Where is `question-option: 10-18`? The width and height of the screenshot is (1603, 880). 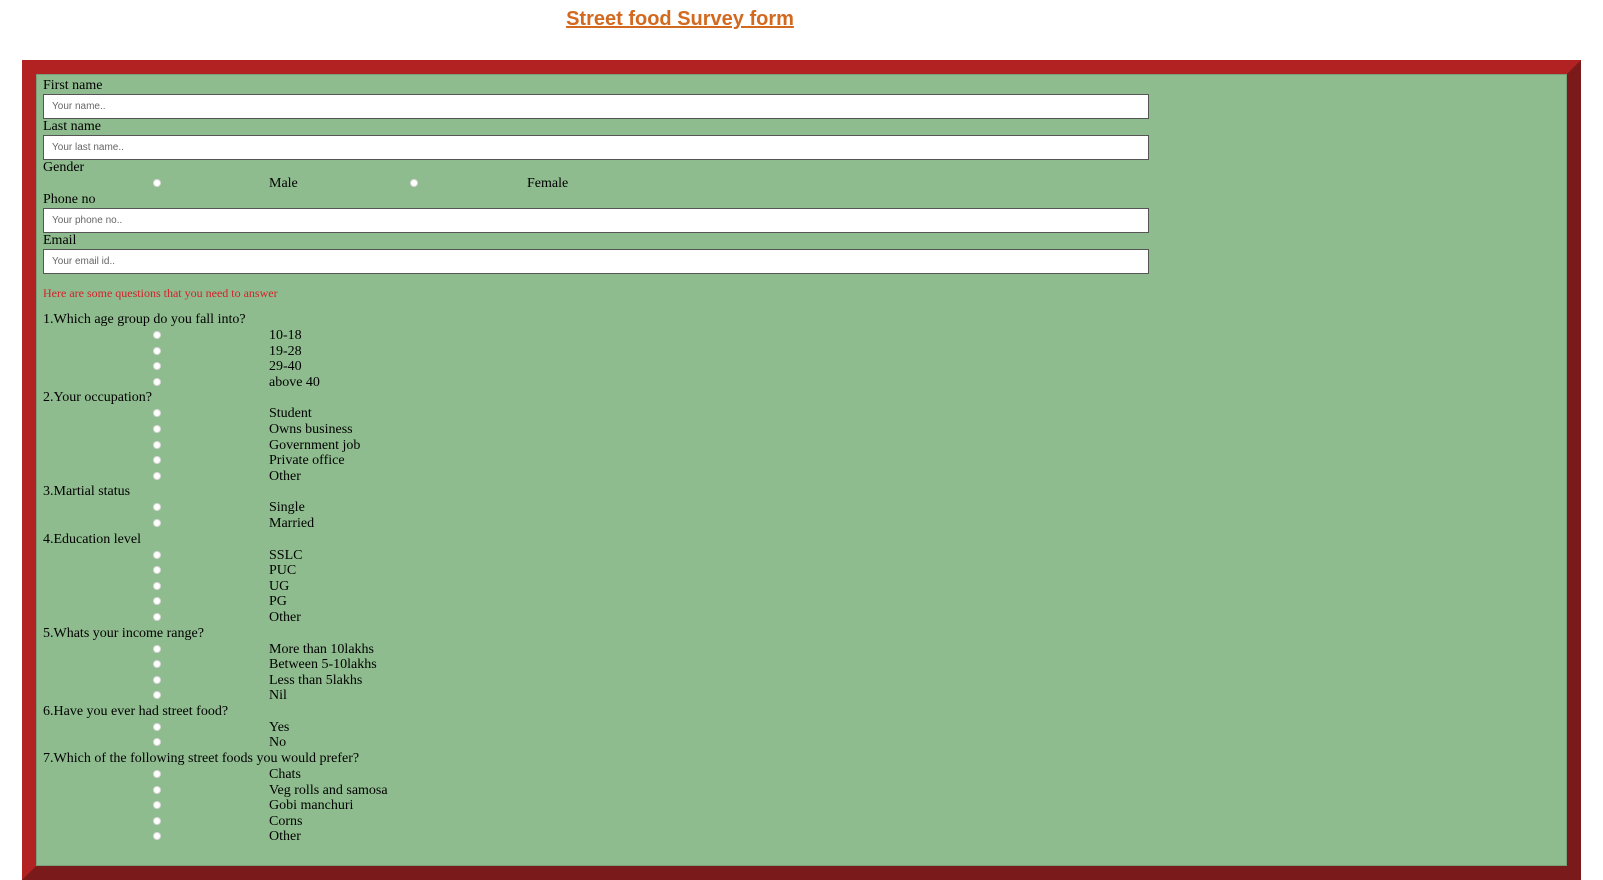
question-option: 10-18 is located at coordinates (793, 336).